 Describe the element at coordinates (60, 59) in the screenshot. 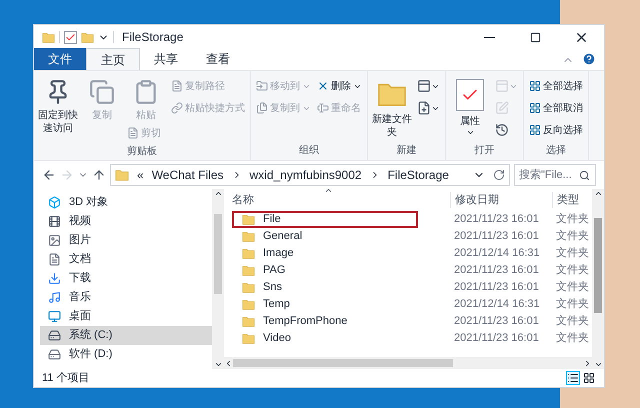

I see `file-menu-tab: 文件` at that location.